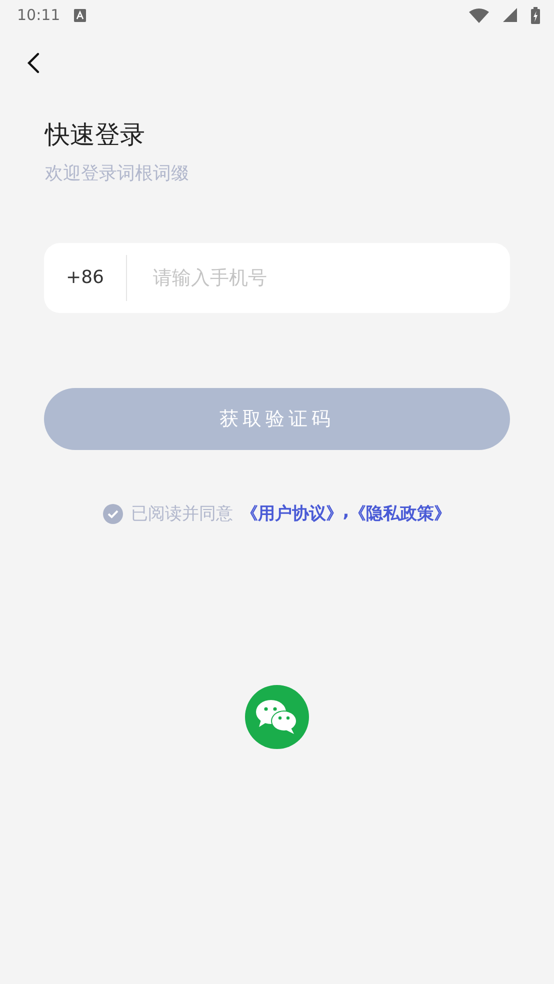  I want to click on phone-field: +86 请输入手机号, so click(277, 278).